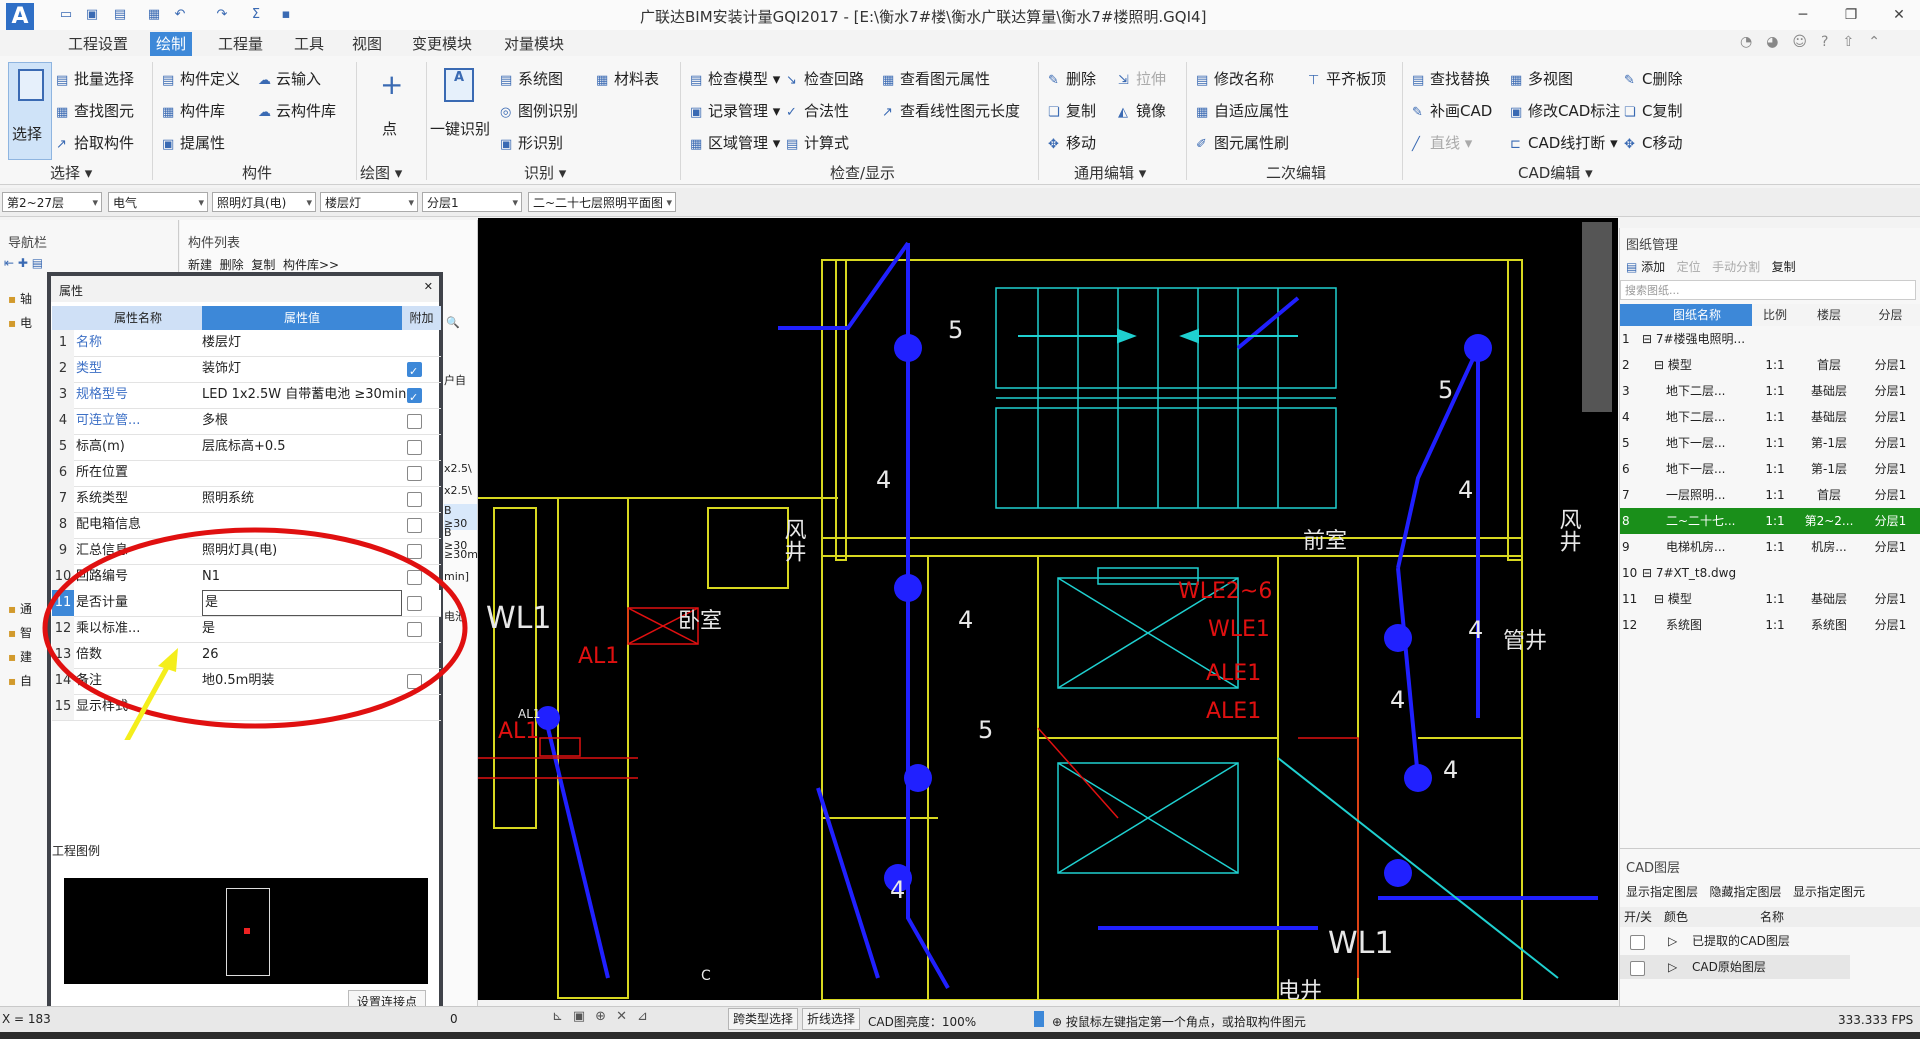 The height and width of the screenshot is (1039, 1920). What do you see at coordinates (1653, 110) in the screenshot?
I see `c-copy-button: ❏ C复制` at bounding box center [1653, 110].